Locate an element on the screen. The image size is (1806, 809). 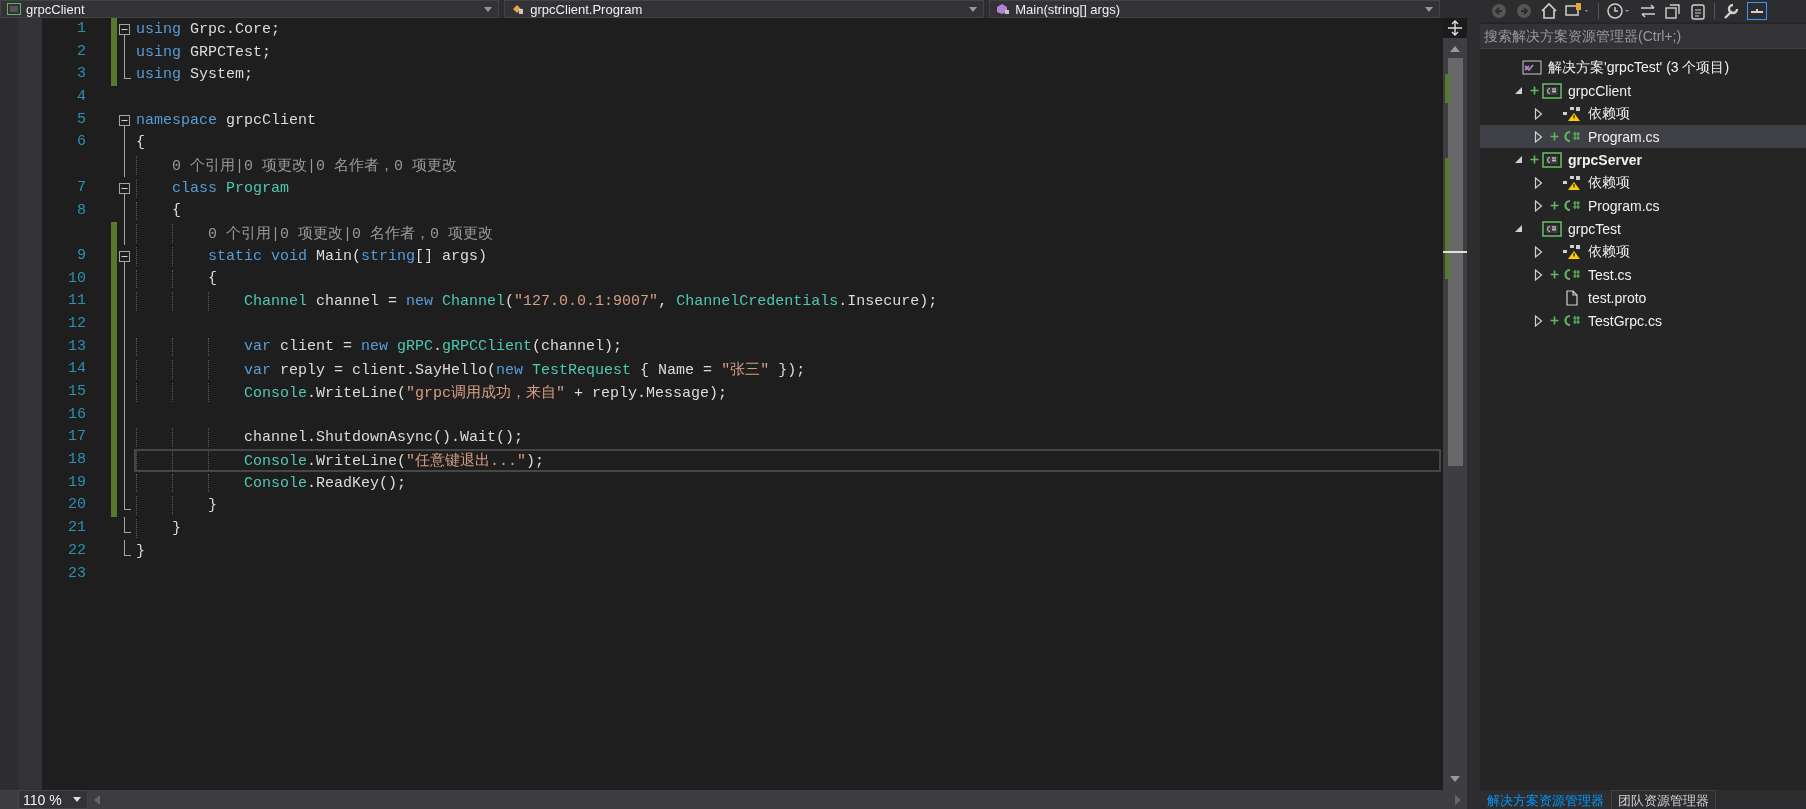
code-line: var client = new gRPC.gRPCClient(channel); is located at coordinates (433, 347).